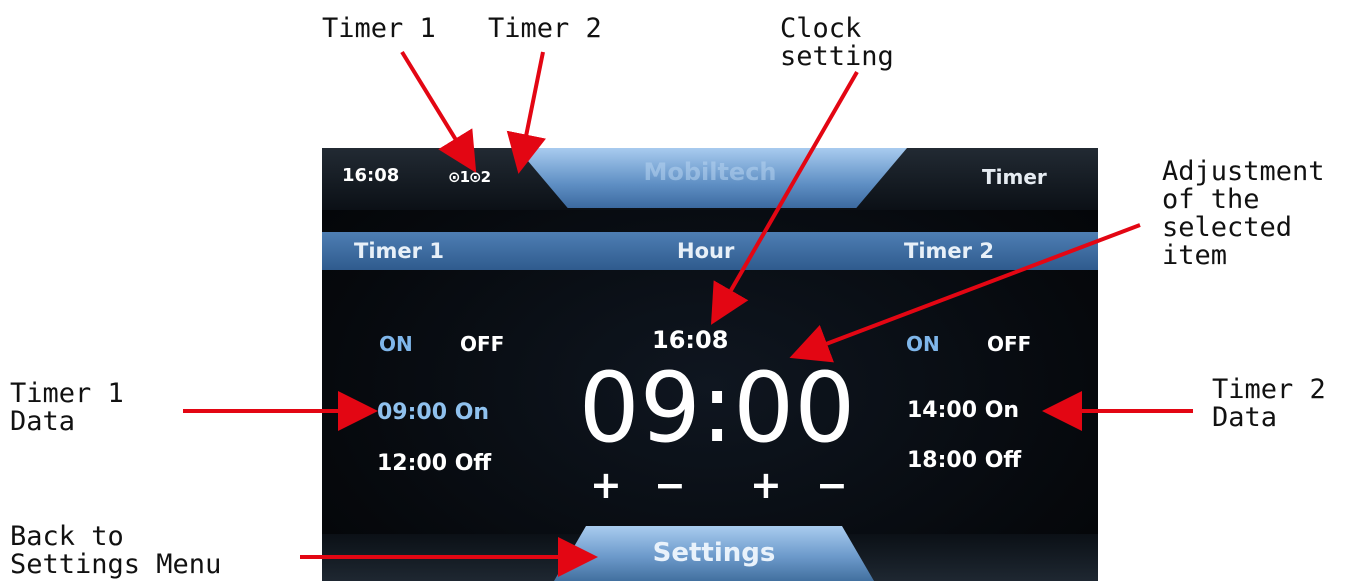  What do you see at coordinates (965, 293) in the screenshot?
I see `arrow-adjustment` at bounding box center [965, 293].